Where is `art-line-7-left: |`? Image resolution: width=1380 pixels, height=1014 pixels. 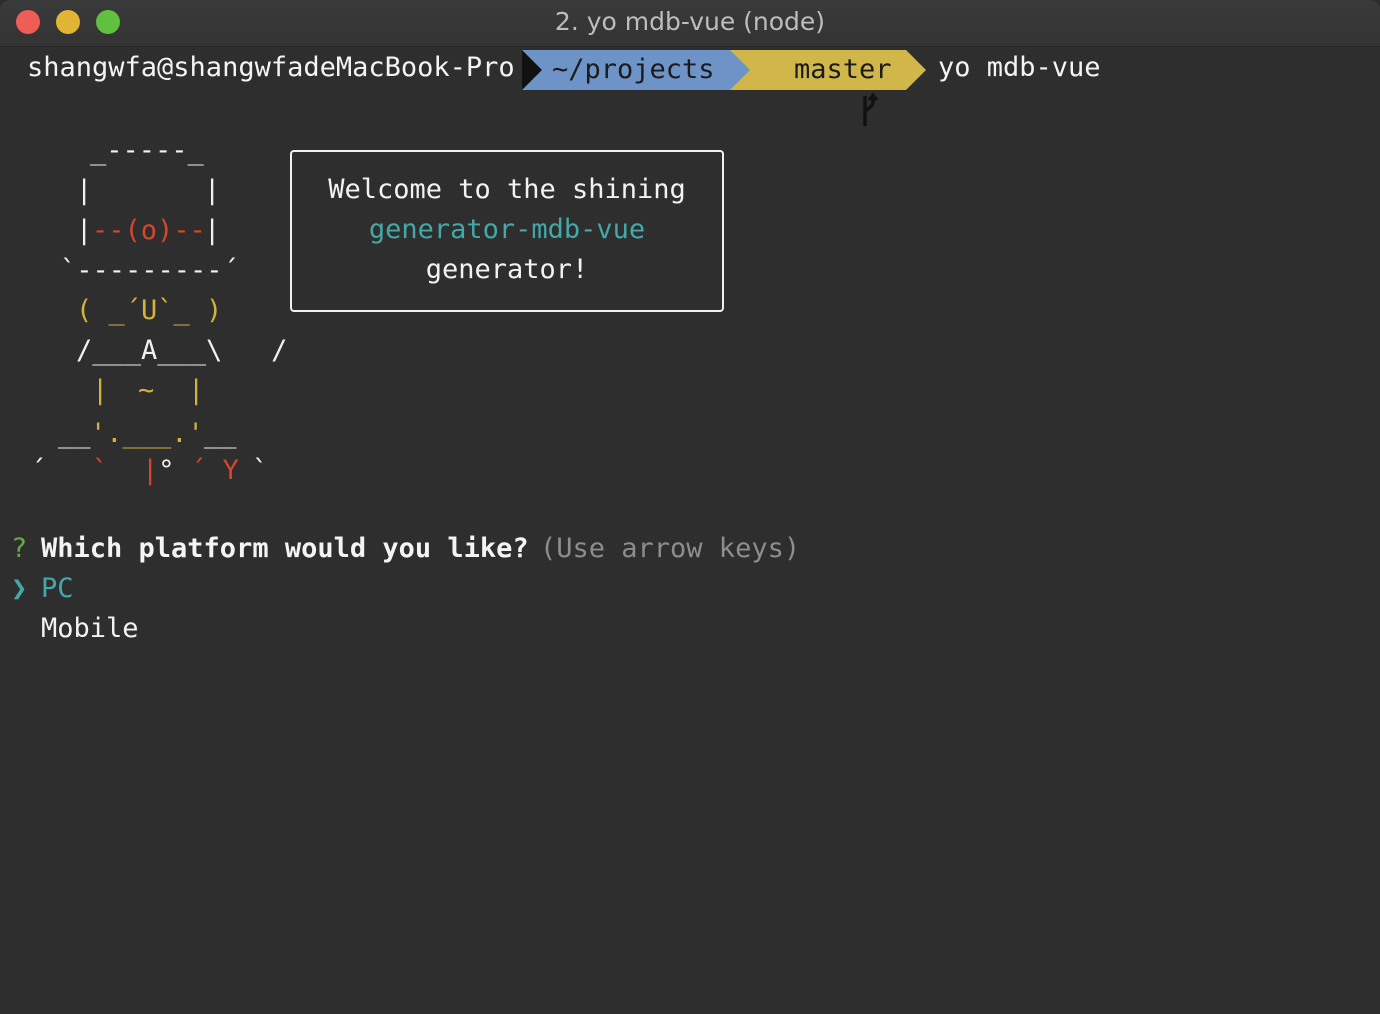 art-line-7-left: | is located at coordinates (100, 390).